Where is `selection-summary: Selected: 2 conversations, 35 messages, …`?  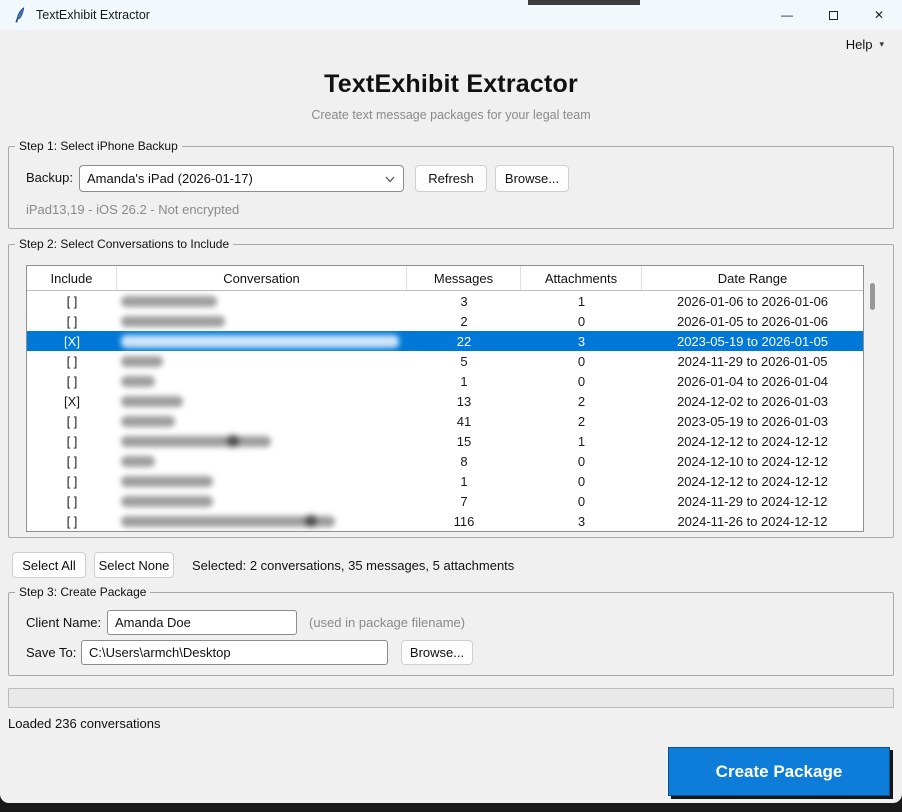
selection-summary: Selected: 2 conversations, 35 messages, … is located at coordinates (353, 565).